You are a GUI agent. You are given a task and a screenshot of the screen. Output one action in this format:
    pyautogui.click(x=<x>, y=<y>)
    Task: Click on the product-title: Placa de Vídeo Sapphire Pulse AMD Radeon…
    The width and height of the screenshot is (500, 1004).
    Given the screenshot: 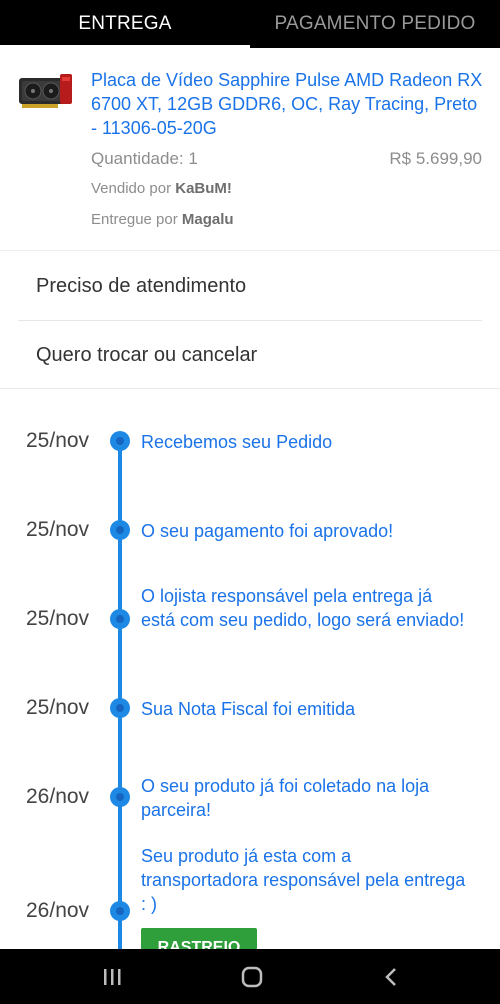 What is the action you would take?
    pyautogui.click(x=288, y=104)
    